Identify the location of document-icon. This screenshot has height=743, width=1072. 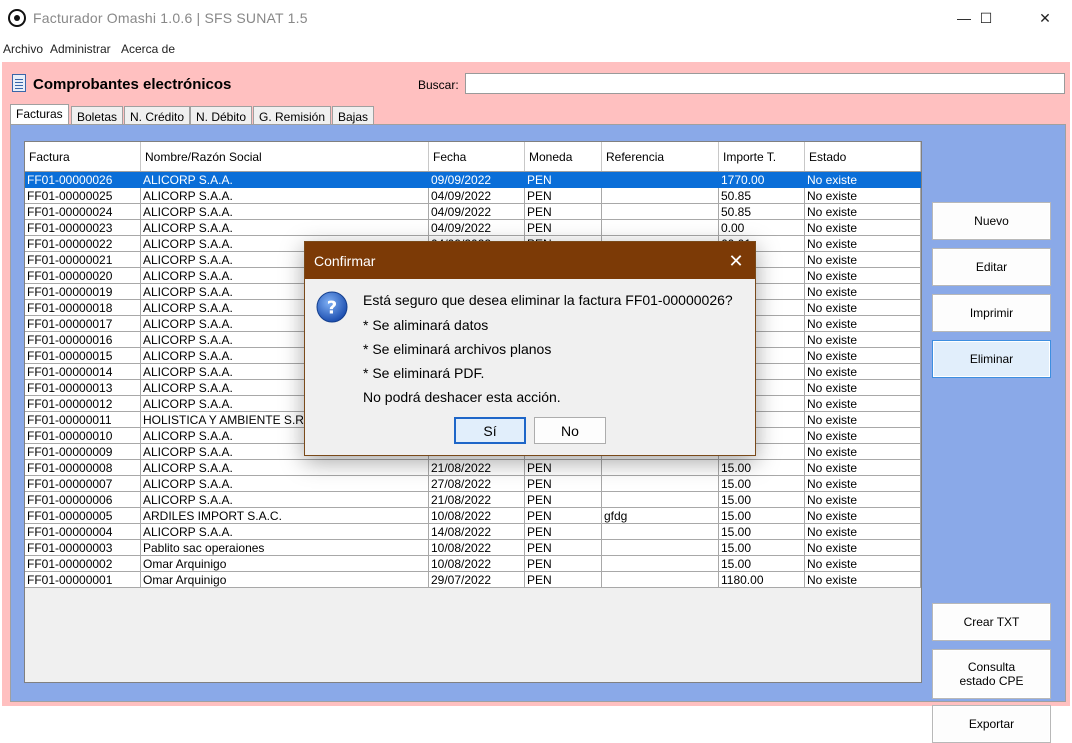
(19, 83).